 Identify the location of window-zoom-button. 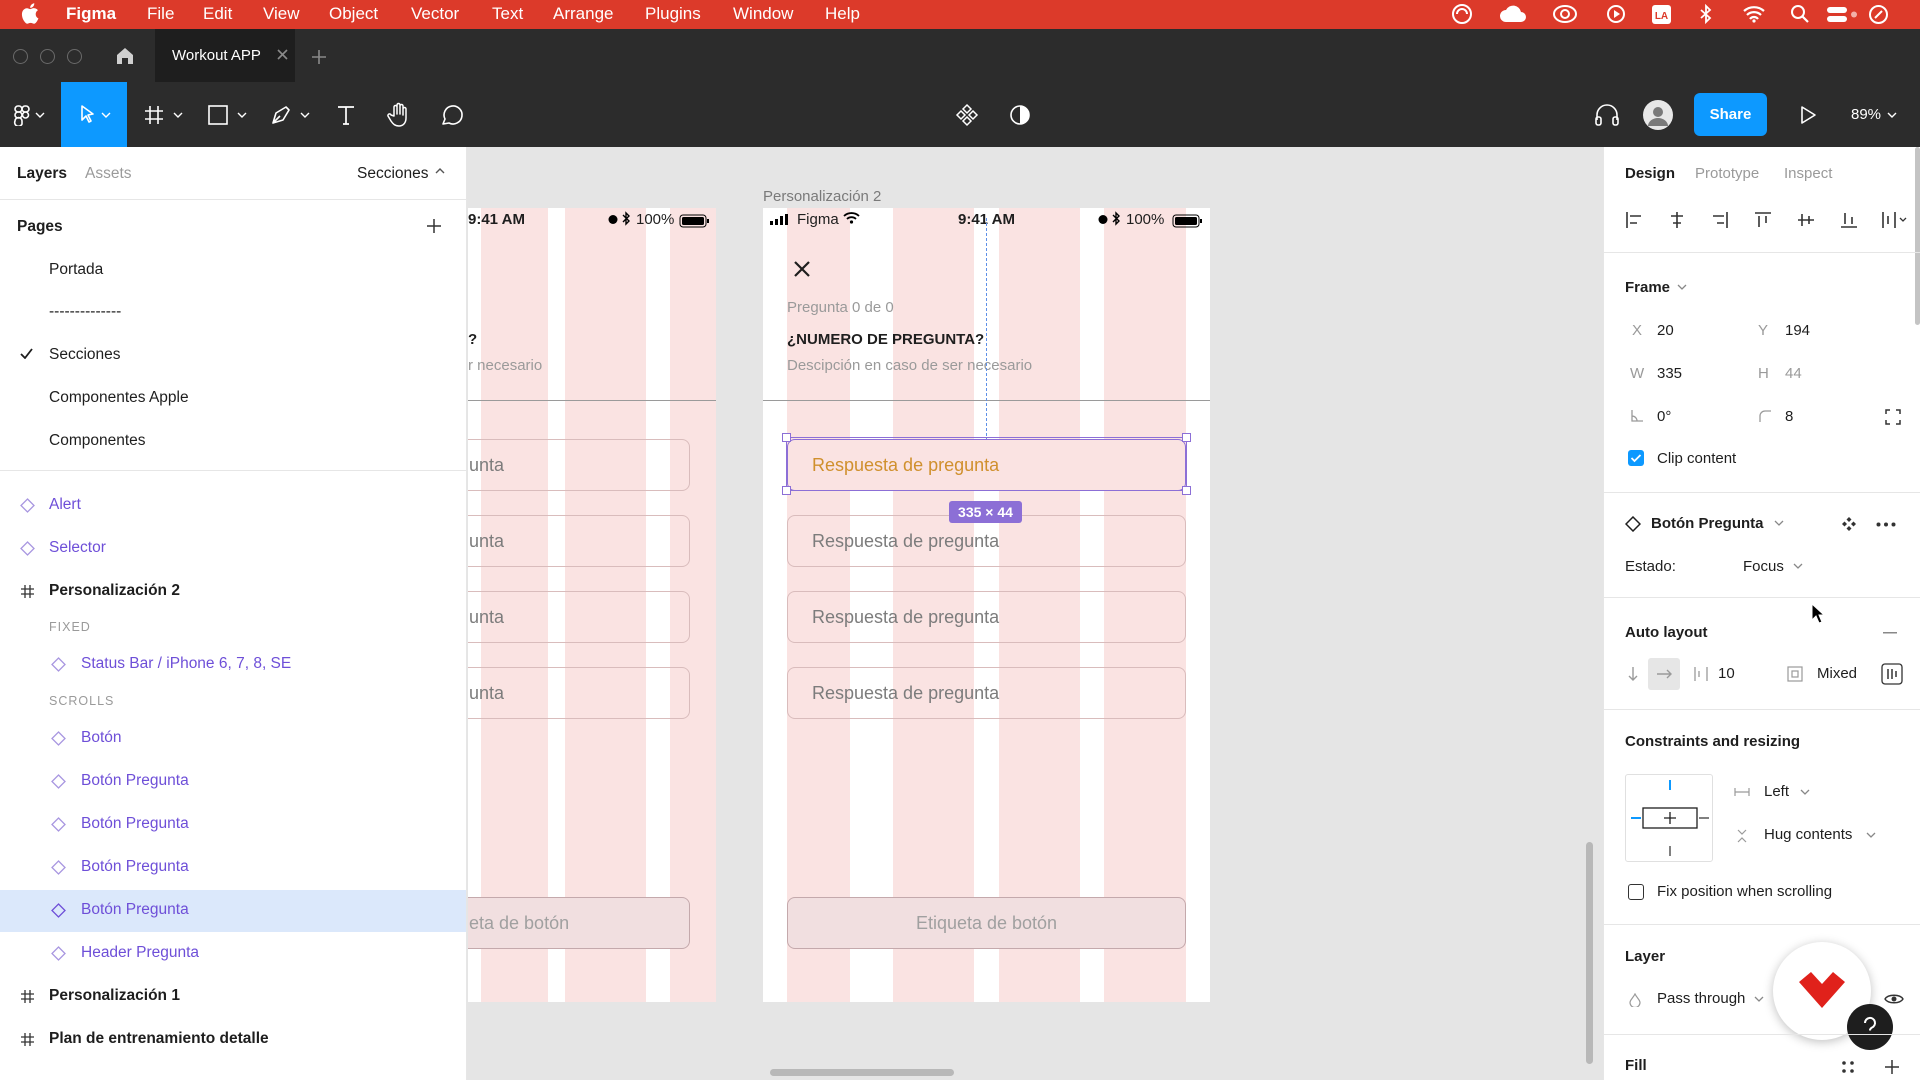
(74, 56).